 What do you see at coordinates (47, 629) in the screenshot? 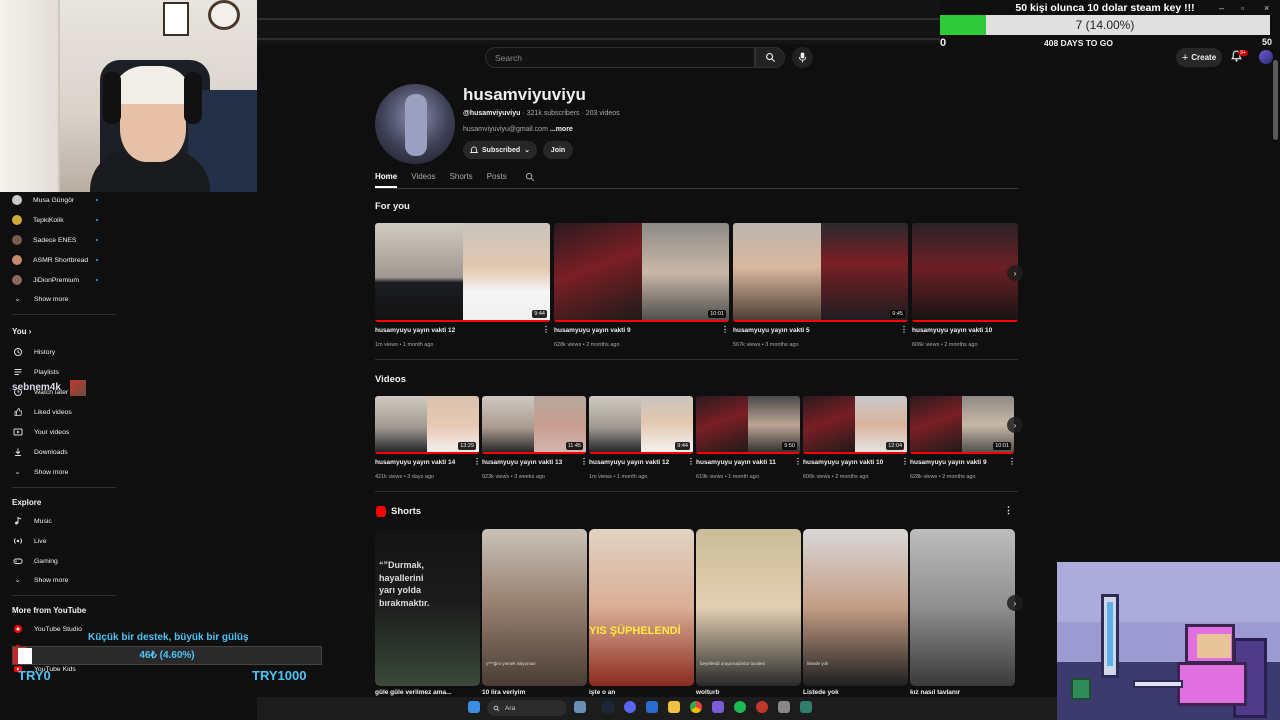
I see `sidebar-item-youtube-studio: YouTube Studio` at bounding box center [47, 629].